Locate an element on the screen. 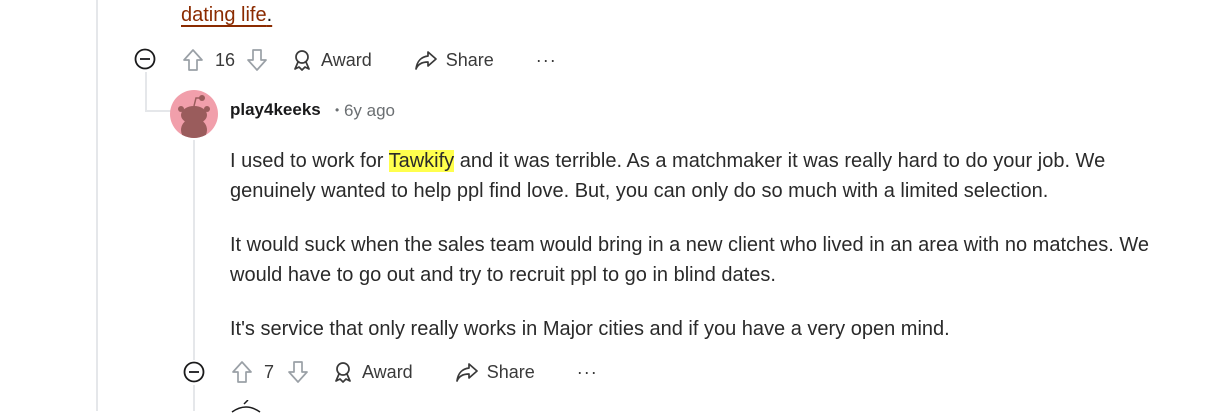 The width and height of the screenshot is (1228, 420). comment-time: 6y ago is located at coordinates (369, 110).